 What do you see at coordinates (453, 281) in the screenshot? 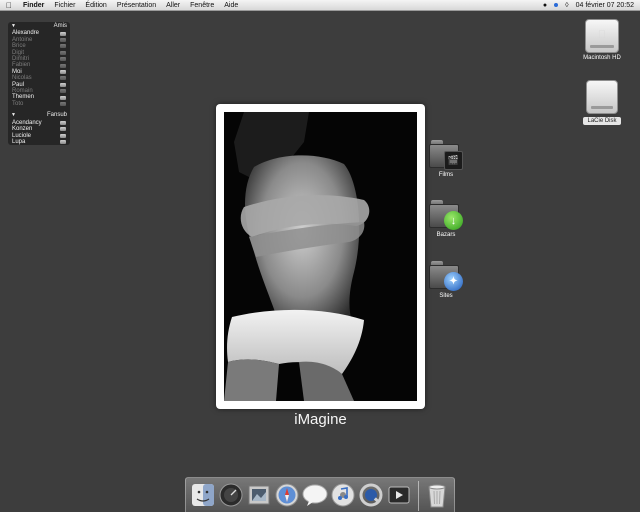
I see `globe-icon: ✦` at bounding box center [453, 281].